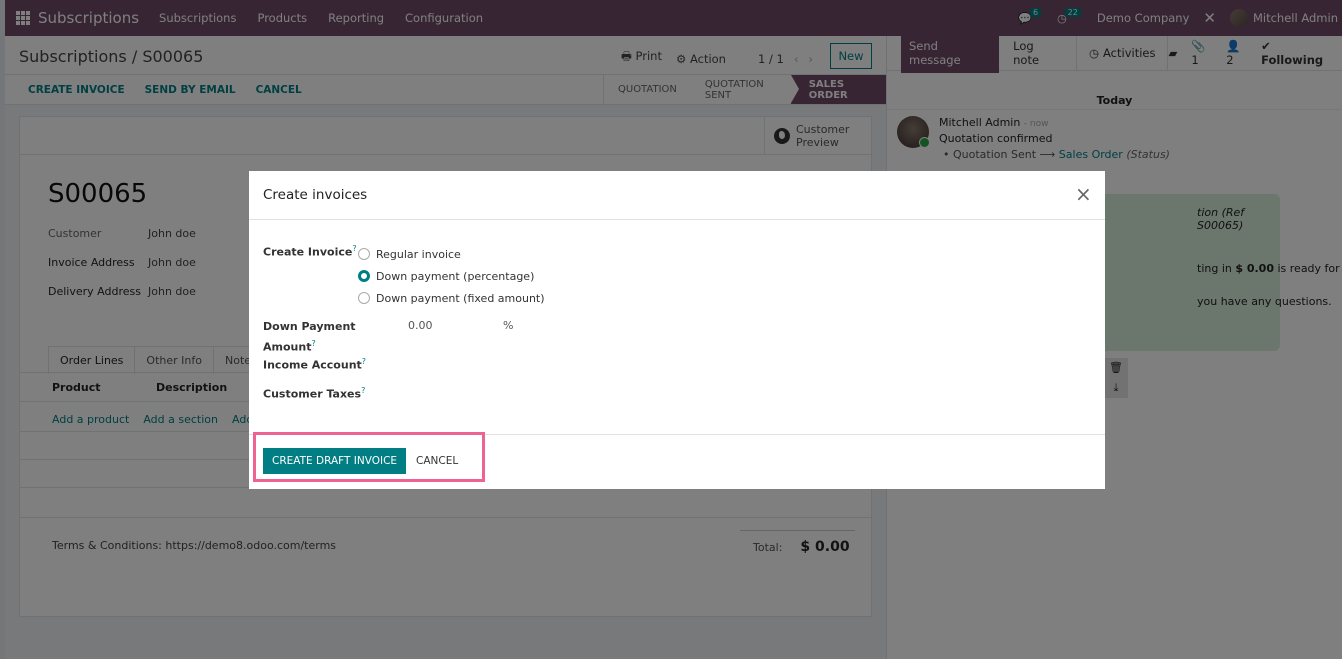 The height and width of the screenshot is (659, 1342). I want to click on highlight-annotation, so click(369, 457).